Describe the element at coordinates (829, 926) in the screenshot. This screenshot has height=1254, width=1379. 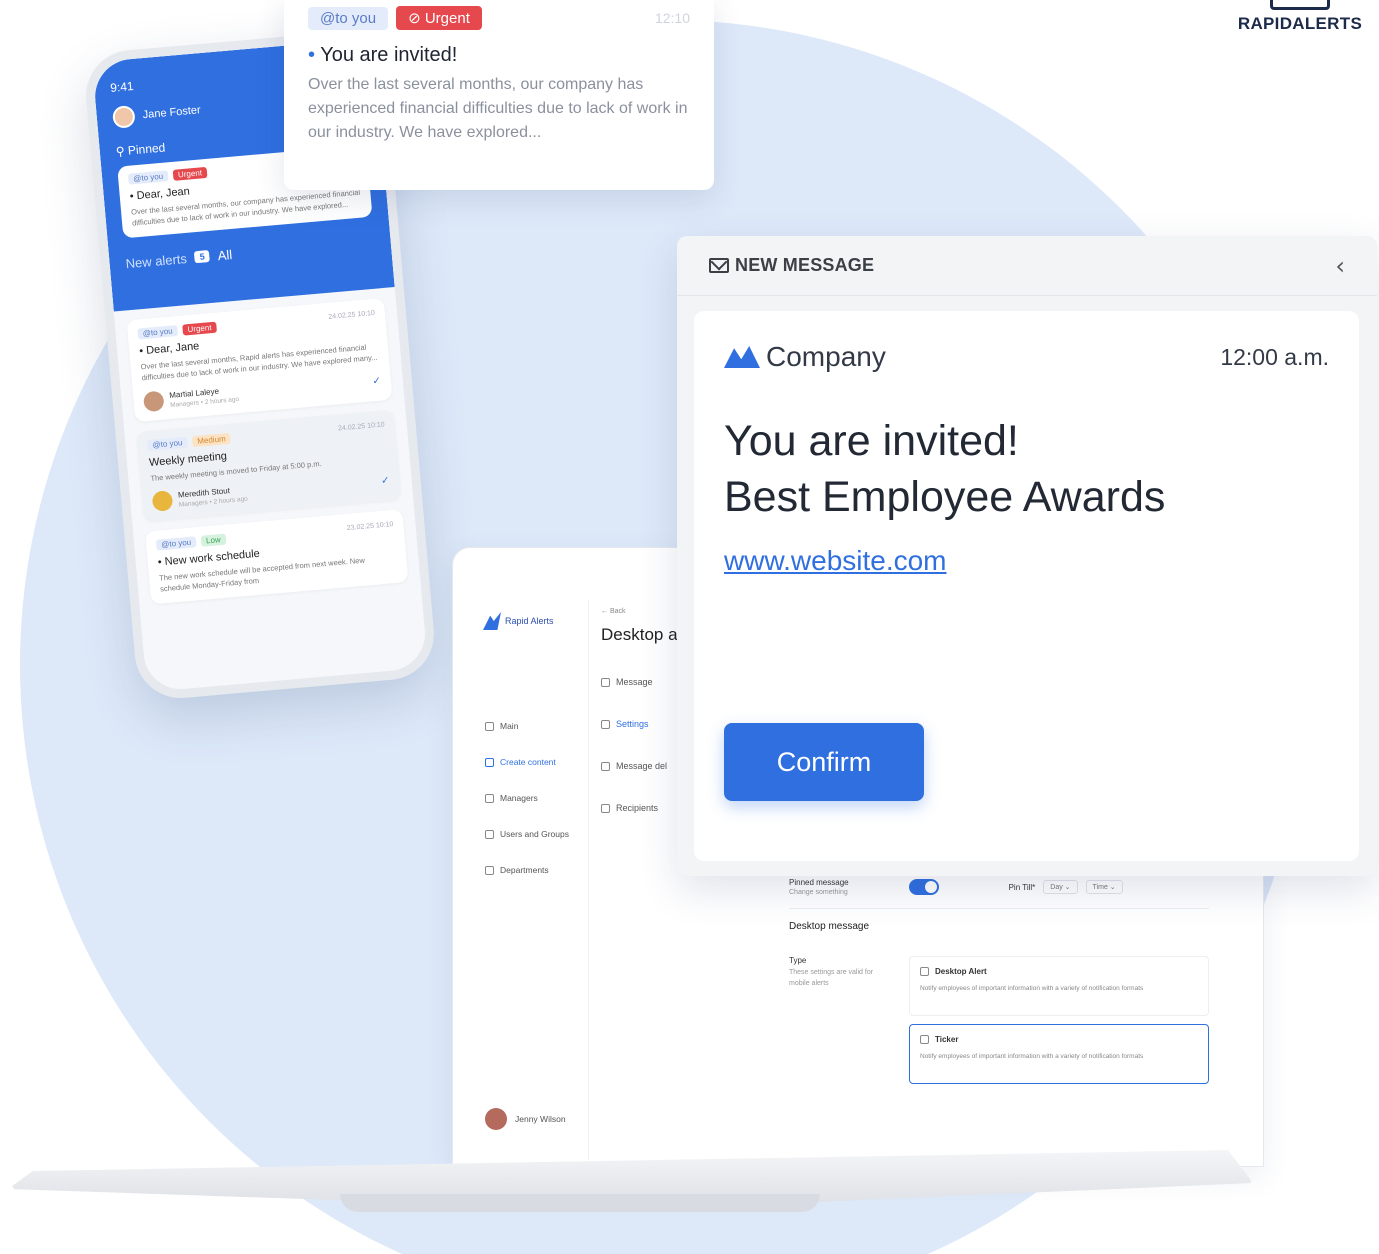
I see `section-title: Desktop message` at that location.